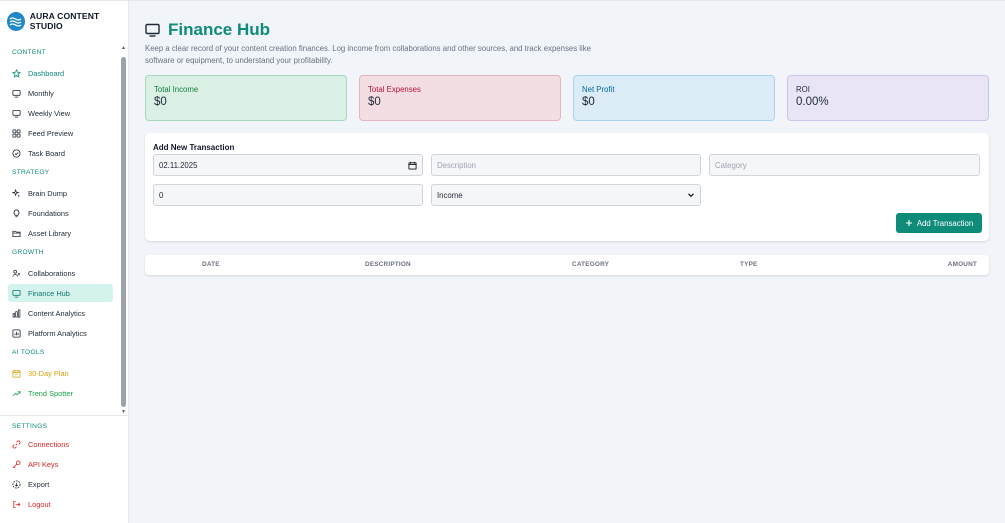 The image size is (1005, 523). Describe the element at coordinates (48, 193) in the screenshot. I see `sidebar-item-label: Brain Dump` at that location.